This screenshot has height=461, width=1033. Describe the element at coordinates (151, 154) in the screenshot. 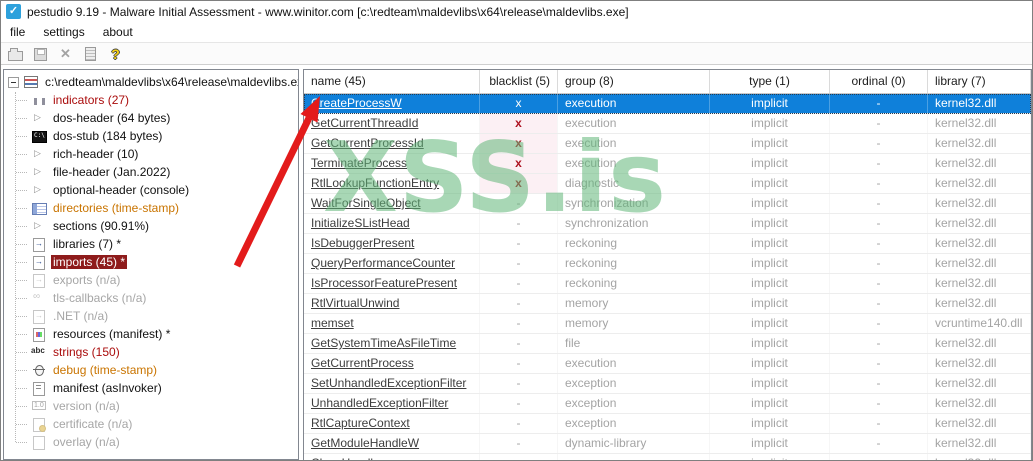

I see `sidebar-item-rich-header: rich-header (10)` at that location.